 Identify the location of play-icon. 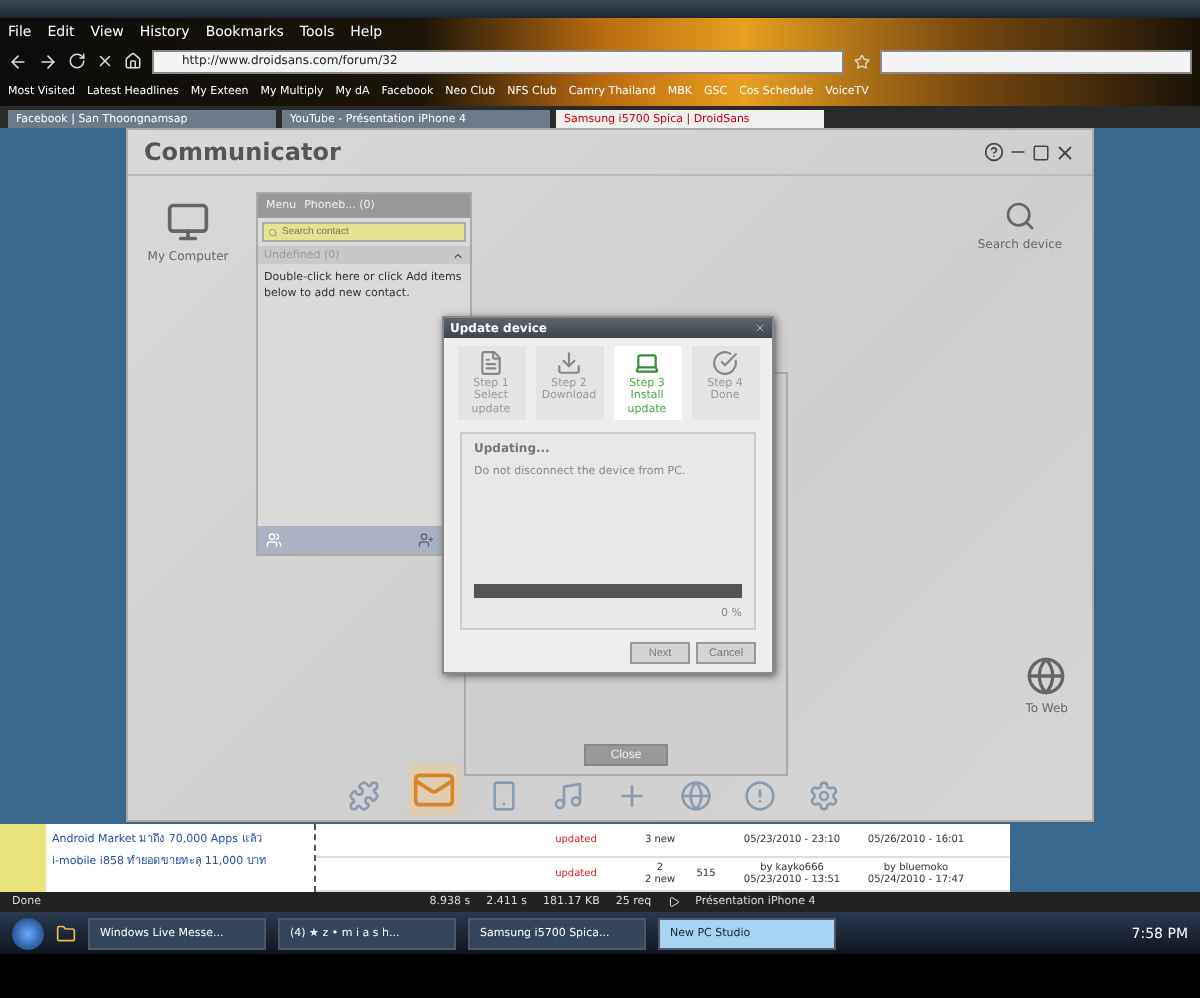
(673, 902).